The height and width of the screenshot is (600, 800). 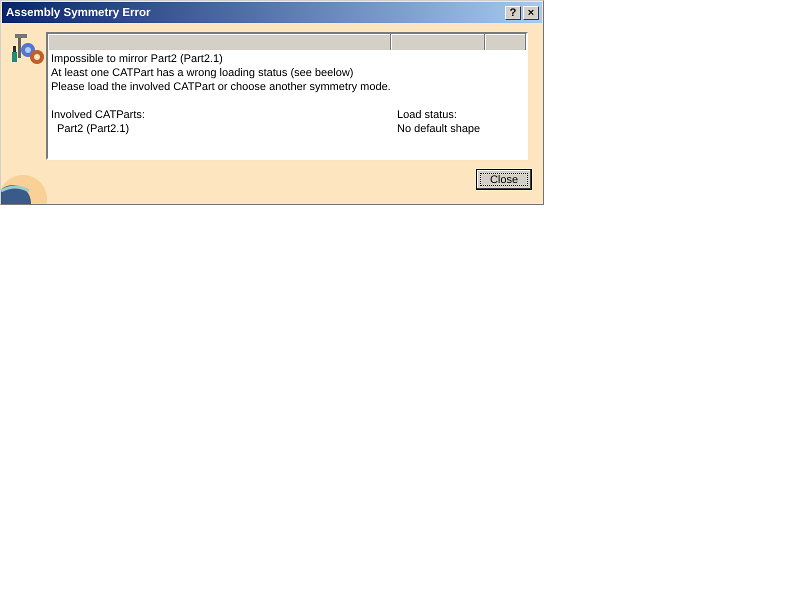 I want to click on window-title: Assembly Symmetry Error, so click(x=79, y=12).